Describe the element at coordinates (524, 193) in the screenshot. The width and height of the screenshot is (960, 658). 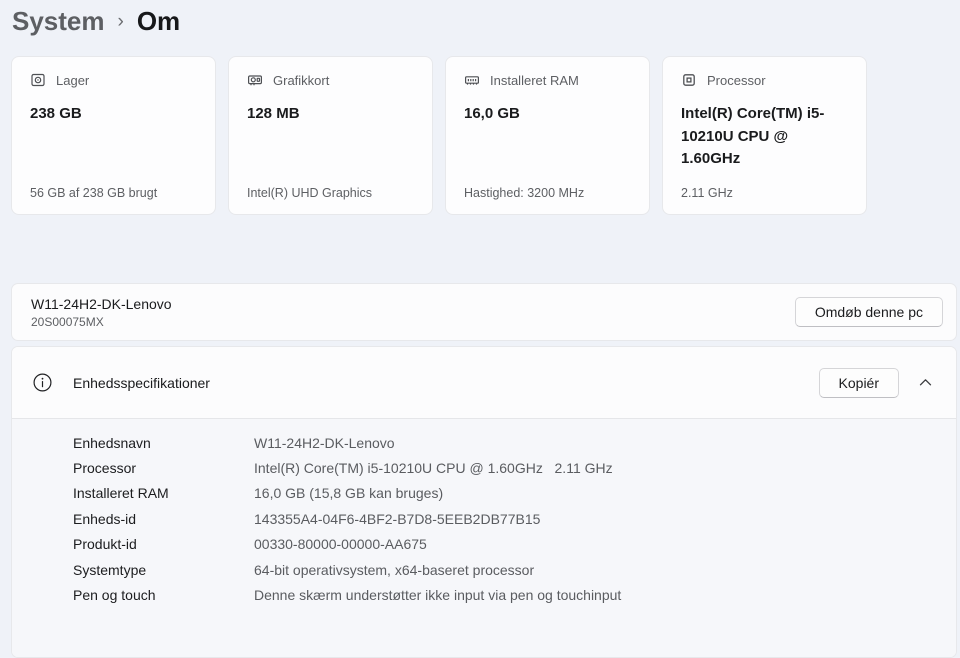
I see `card-caption: Hastighed: 3200 MHz` at that location.